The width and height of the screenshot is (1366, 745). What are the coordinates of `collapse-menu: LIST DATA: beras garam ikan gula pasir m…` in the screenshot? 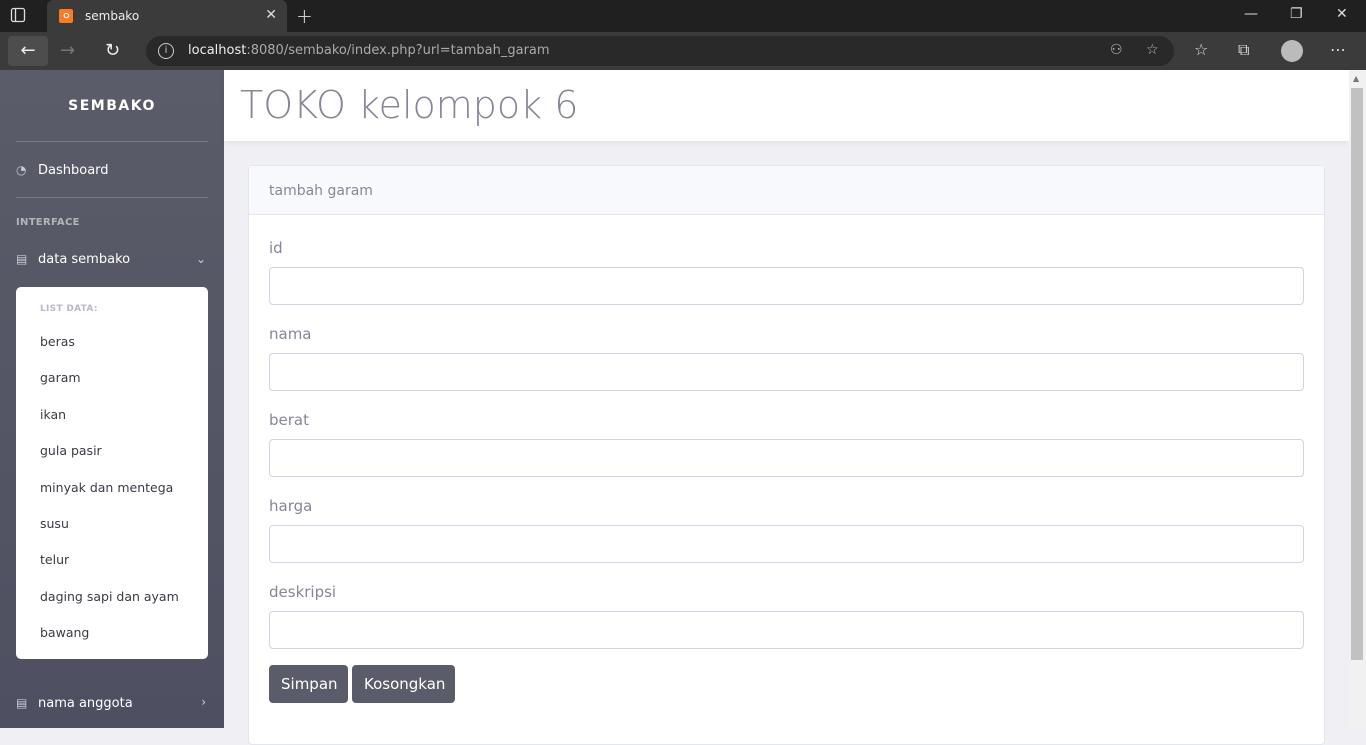 It's located at (112, 473).